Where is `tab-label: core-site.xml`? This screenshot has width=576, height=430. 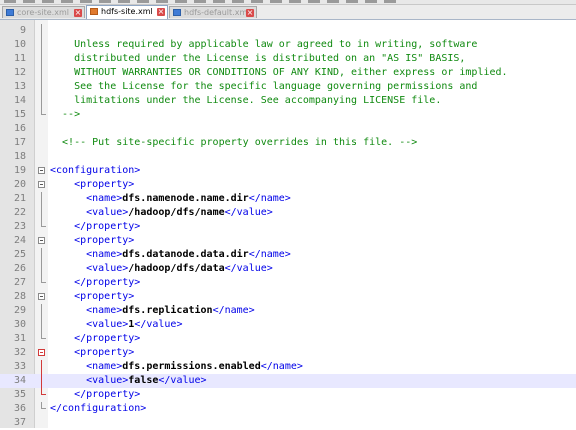 tab-label: core-site.xml is located at coordinates (43, 12).